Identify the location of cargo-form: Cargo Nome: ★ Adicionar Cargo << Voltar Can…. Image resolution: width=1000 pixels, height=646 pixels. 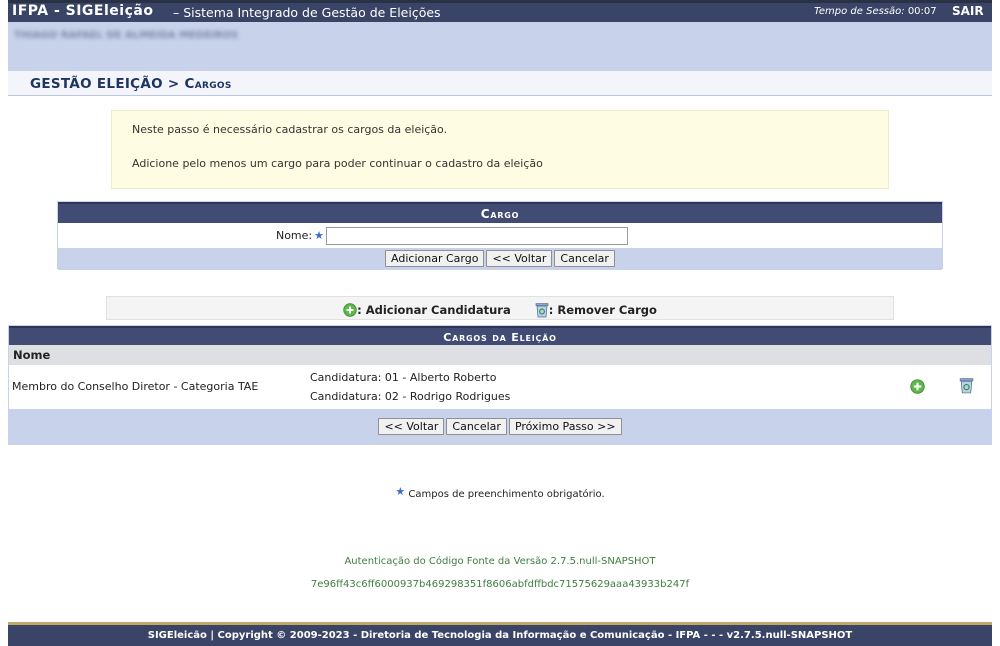
(500, 235).